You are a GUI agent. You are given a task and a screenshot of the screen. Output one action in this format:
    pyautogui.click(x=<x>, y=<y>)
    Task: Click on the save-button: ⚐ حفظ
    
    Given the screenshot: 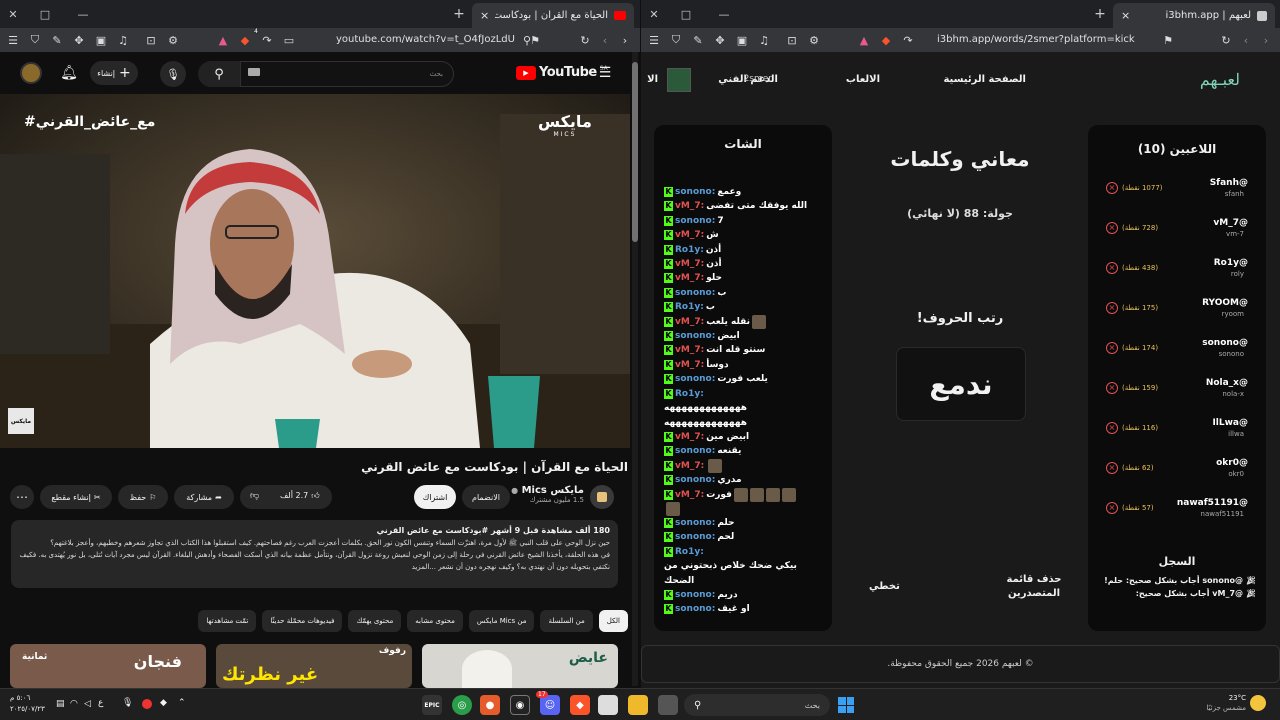 What is the action you would take?
    pyautogui.click(x=143, y=497)
    